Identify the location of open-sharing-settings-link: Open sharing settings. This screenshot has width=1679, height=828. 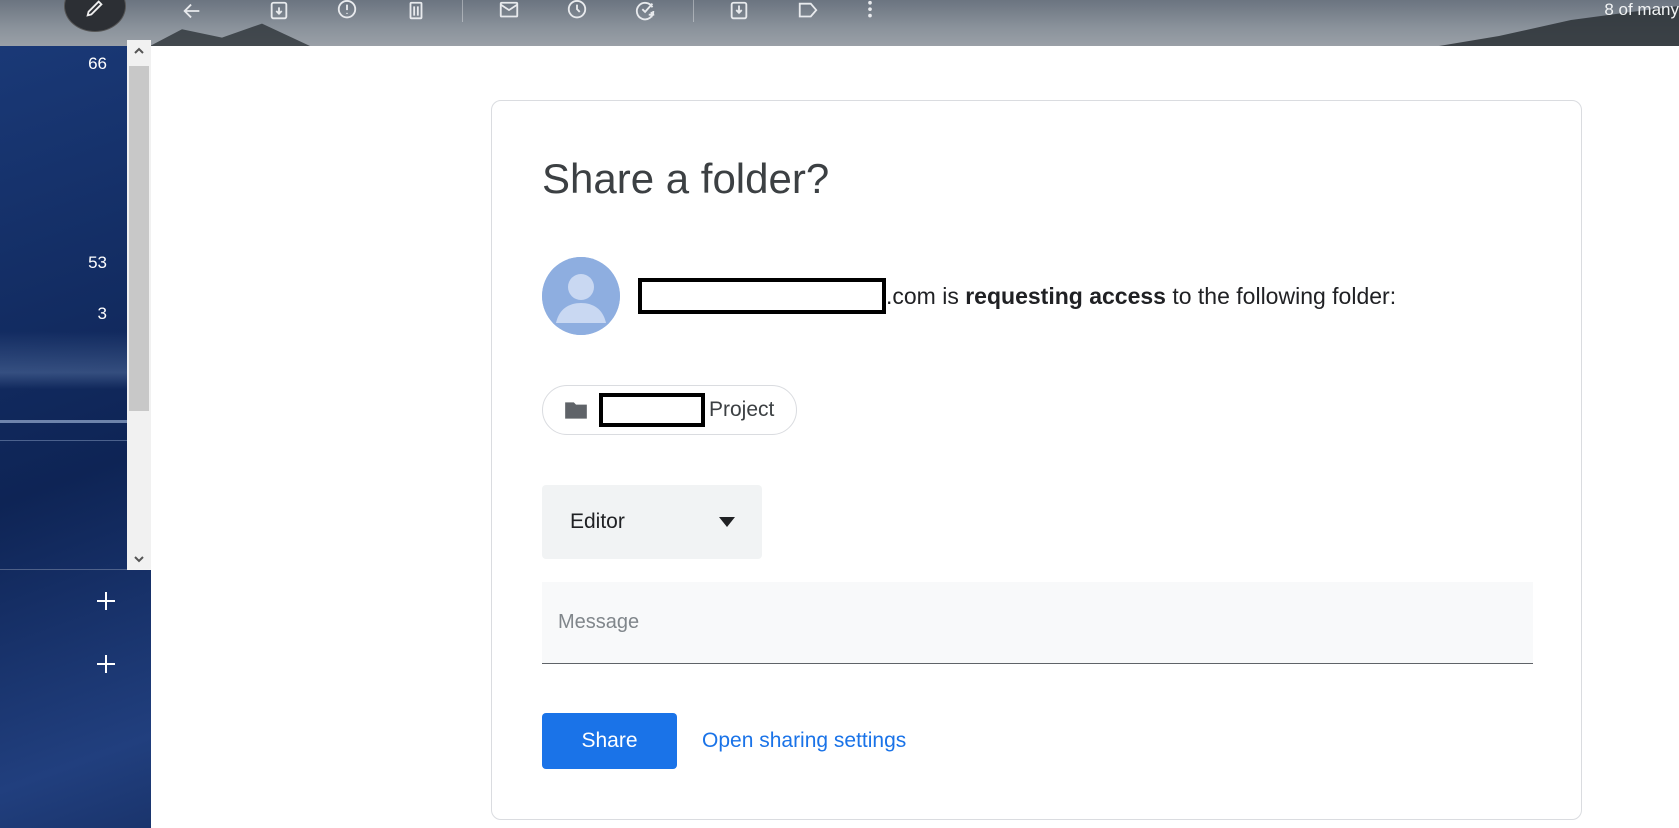
(804, 741).